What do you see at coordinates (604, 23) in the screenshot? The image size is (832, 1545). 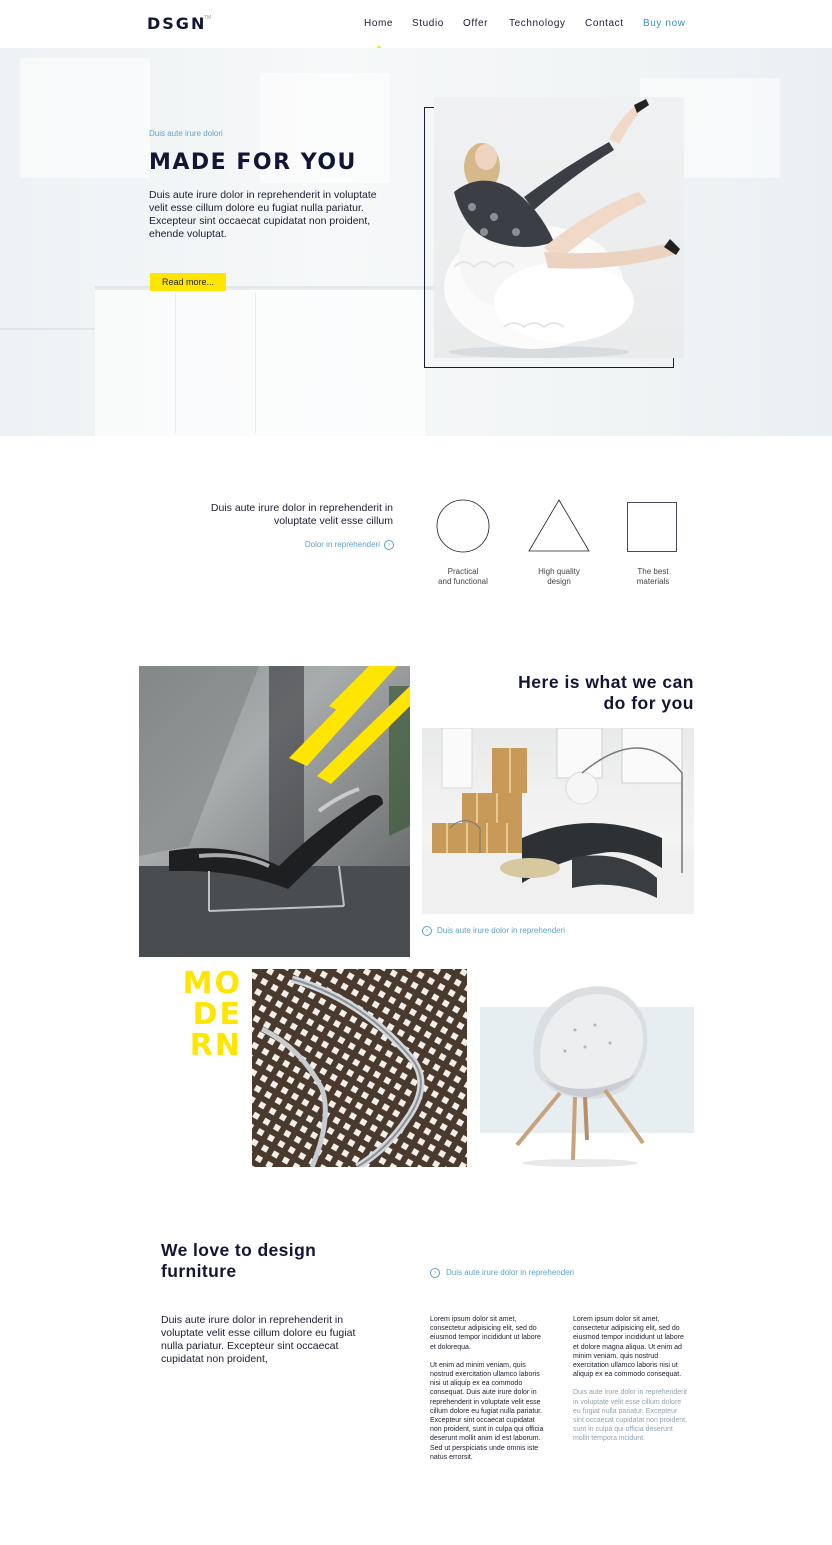 I see `nav-contact: Contact` at bounding box center [604, 23].